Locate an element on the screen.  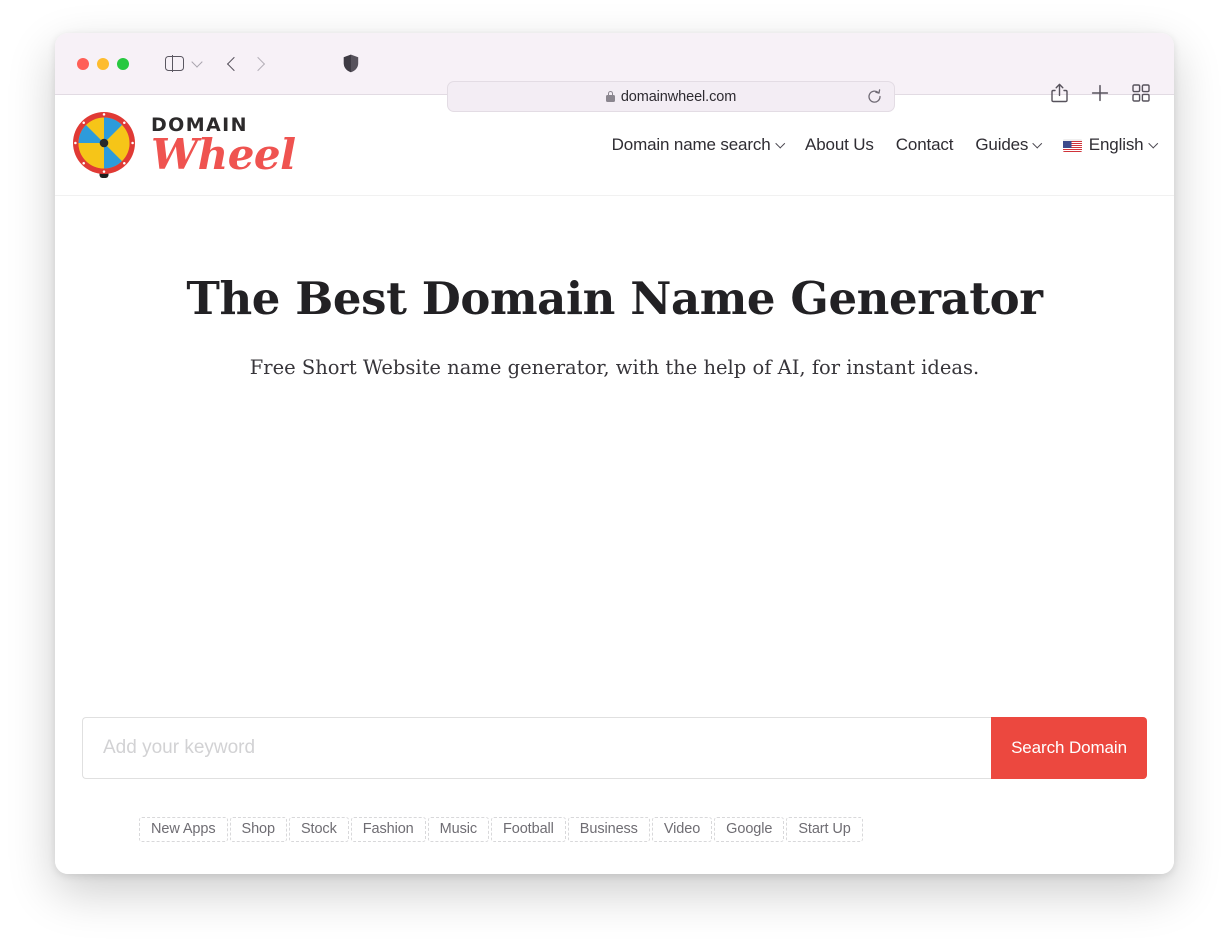
page-title: The Best Domain Name Generator is located at coordinates (614, 298).